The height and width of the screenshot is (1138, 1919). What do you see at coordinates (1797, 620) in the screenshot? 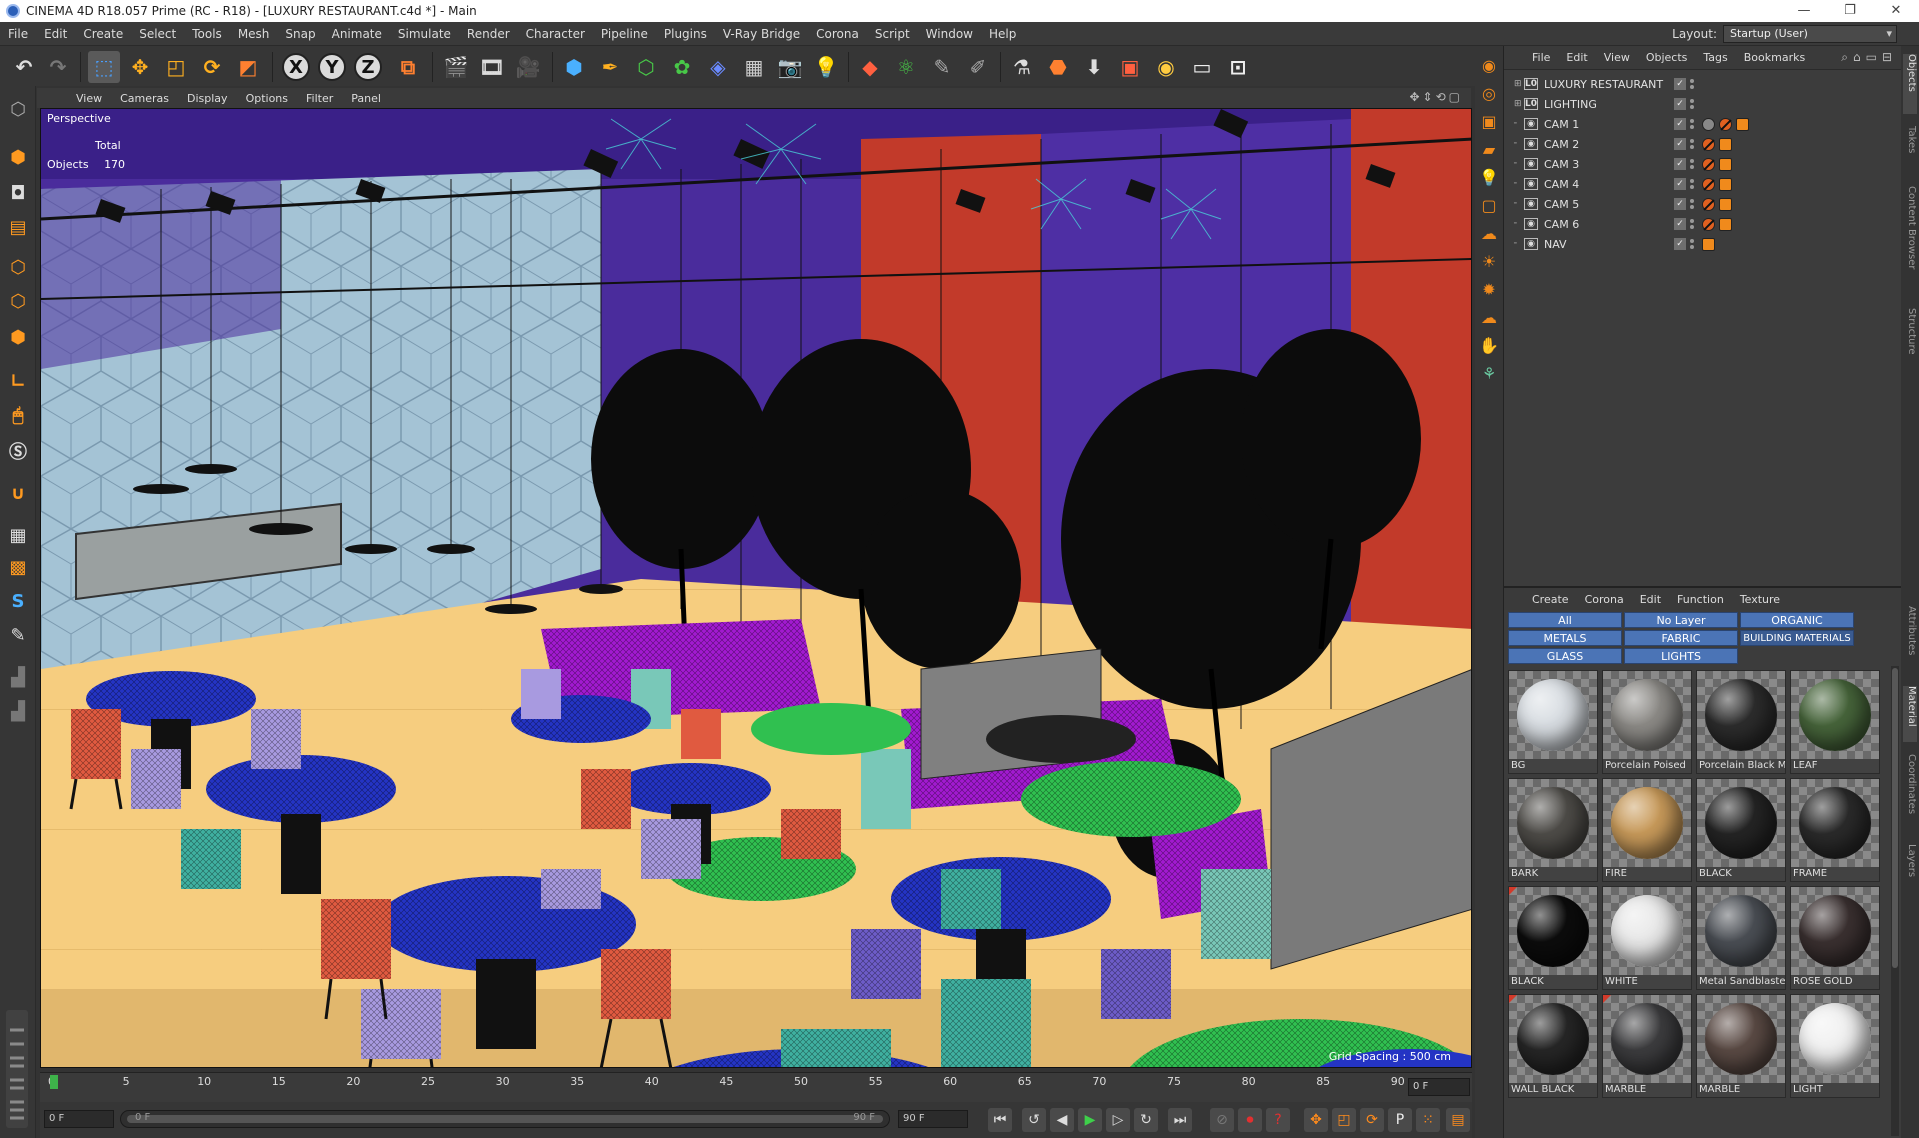
I see `layer-filter-organic: ORGANIC` at bounding box center [1797, 620].